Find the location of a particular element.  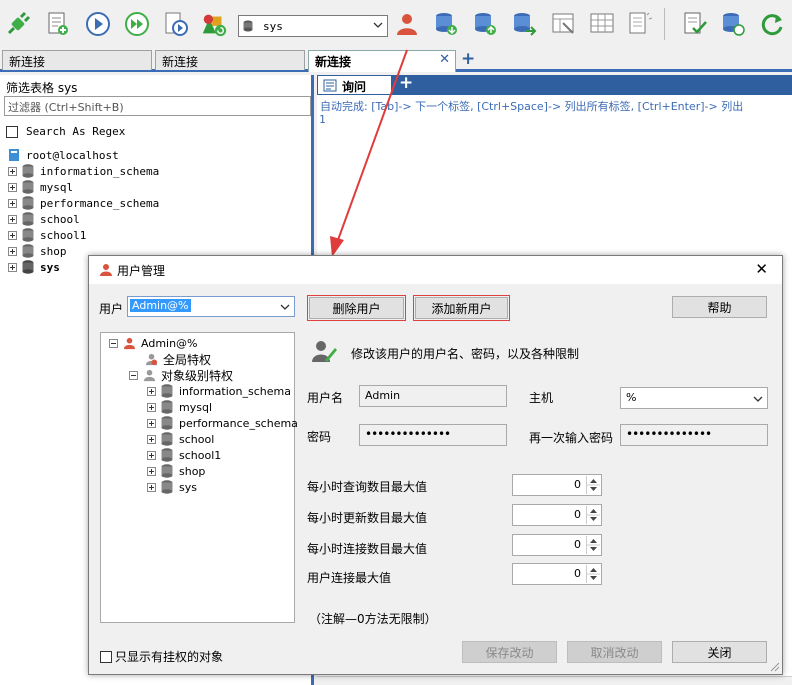

restore-database-icon is located at coordinates (485, 24).